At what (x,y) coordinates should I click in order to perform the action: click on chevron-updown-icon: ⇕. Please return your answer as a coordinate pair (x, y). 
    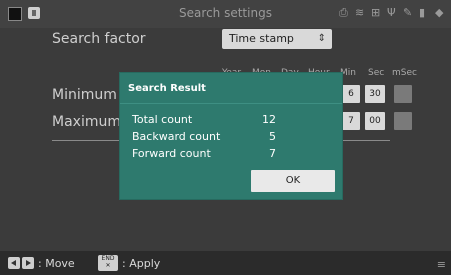
    Looking at the image, I should click on (321, 38).